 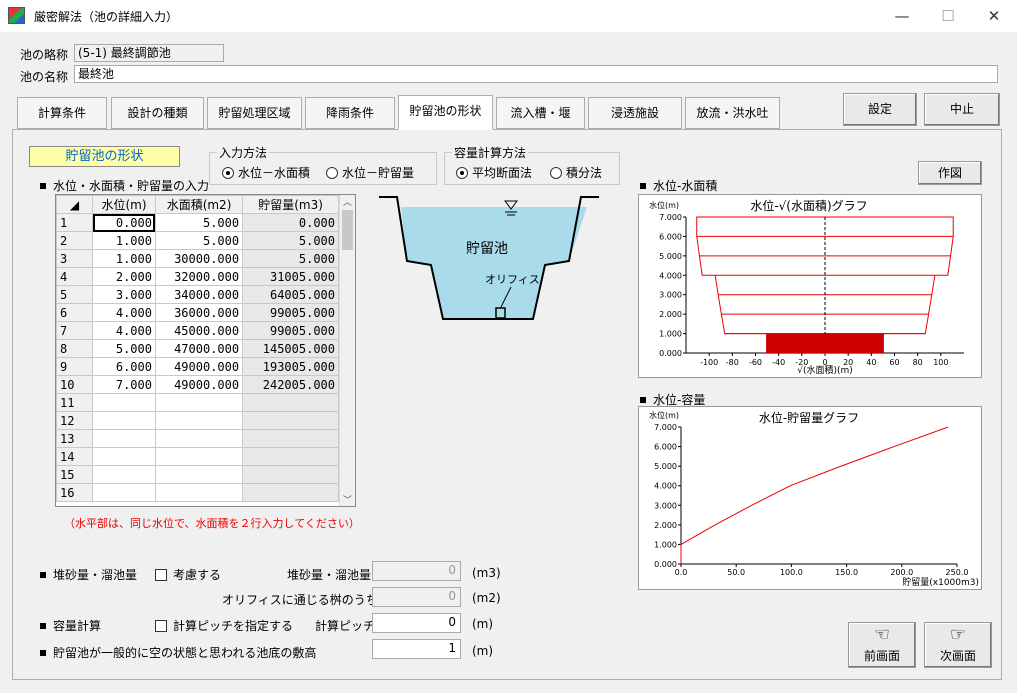 What do you see at coordinates (540, 113) in the screenshot?
I see `tab-inflow-weir: 流入槽・堰` at bounding box center [540, 113].